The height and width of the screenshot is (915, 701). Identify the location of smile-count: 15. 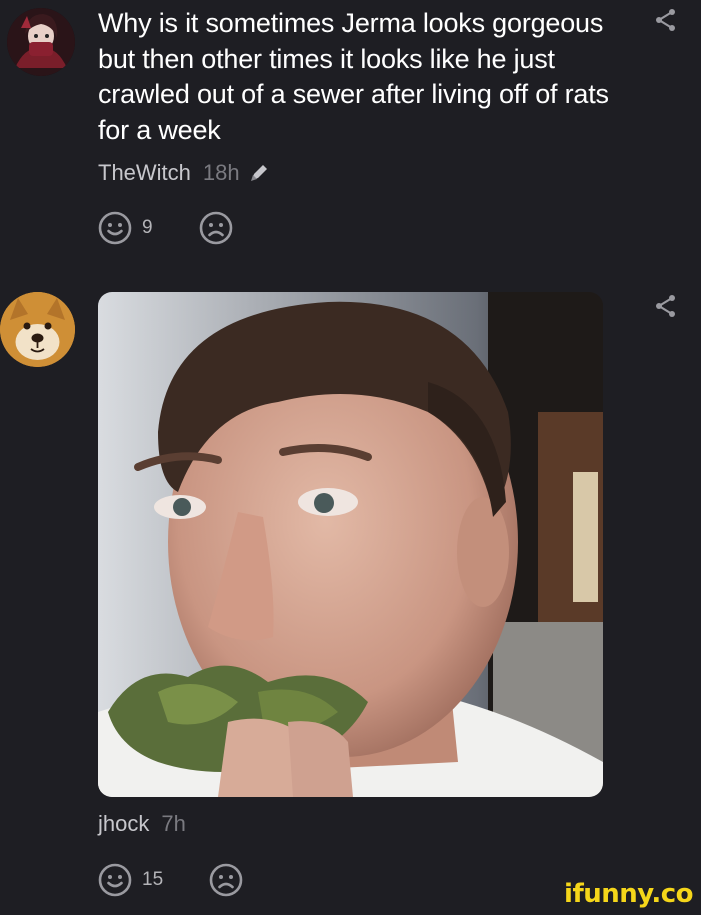
(153, 879).